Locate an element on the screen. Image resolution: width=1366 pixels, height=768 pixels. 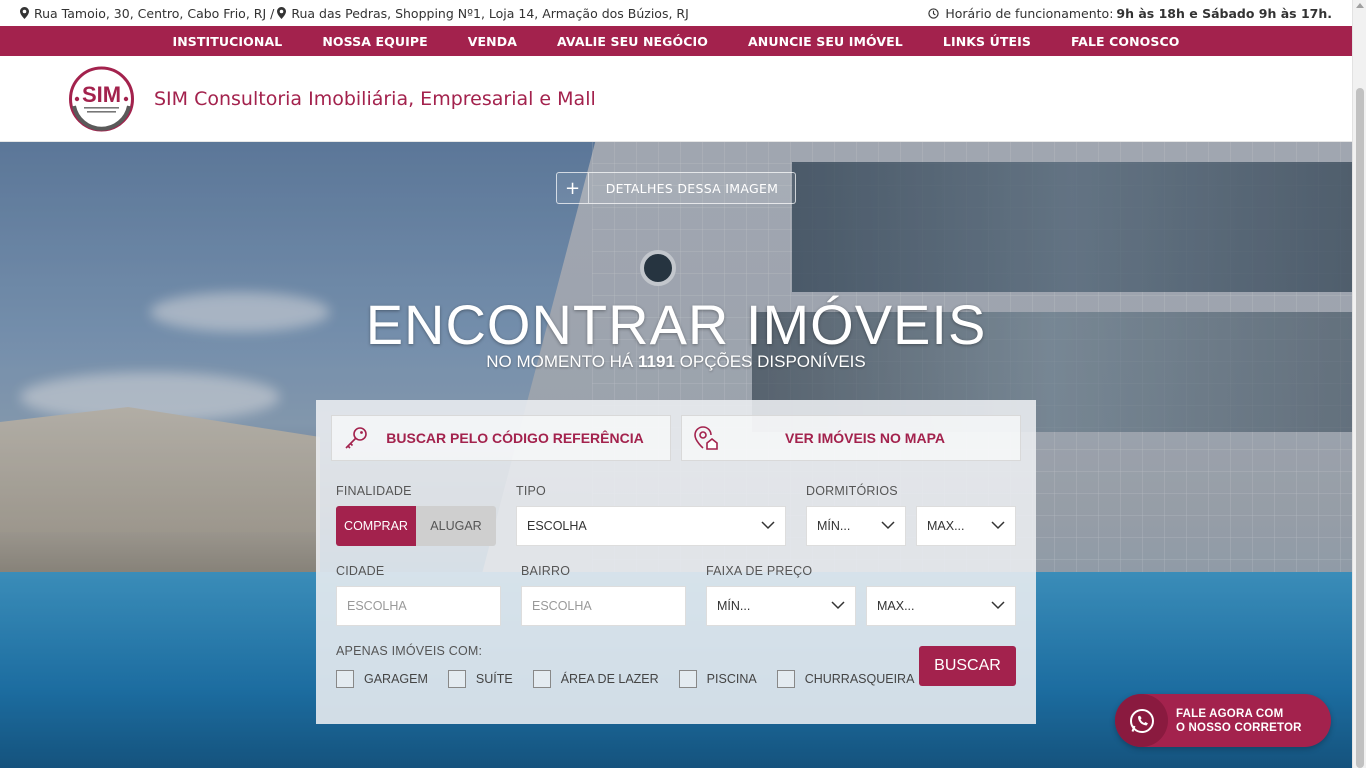
checkbox-label: CHURRASQUEIRA is located at coordinates (859, 679).